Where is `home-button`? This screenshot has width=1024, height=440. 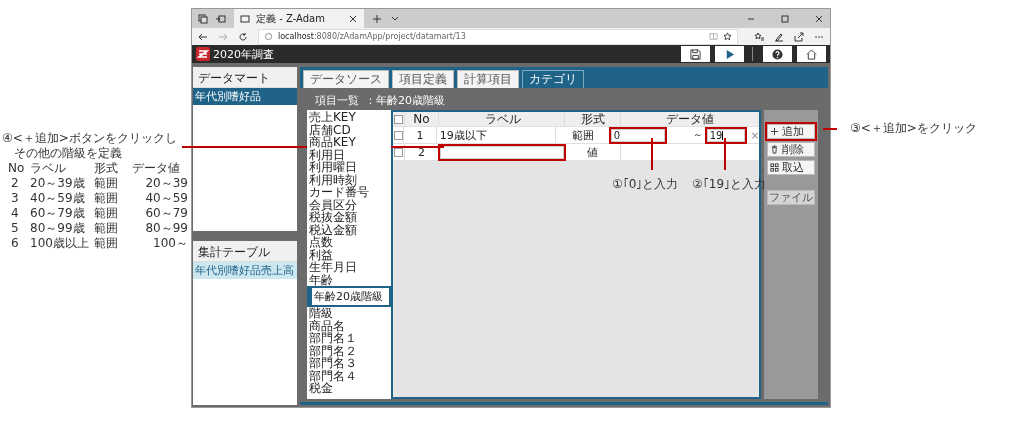 home-button is located at coordinates (811, 54).